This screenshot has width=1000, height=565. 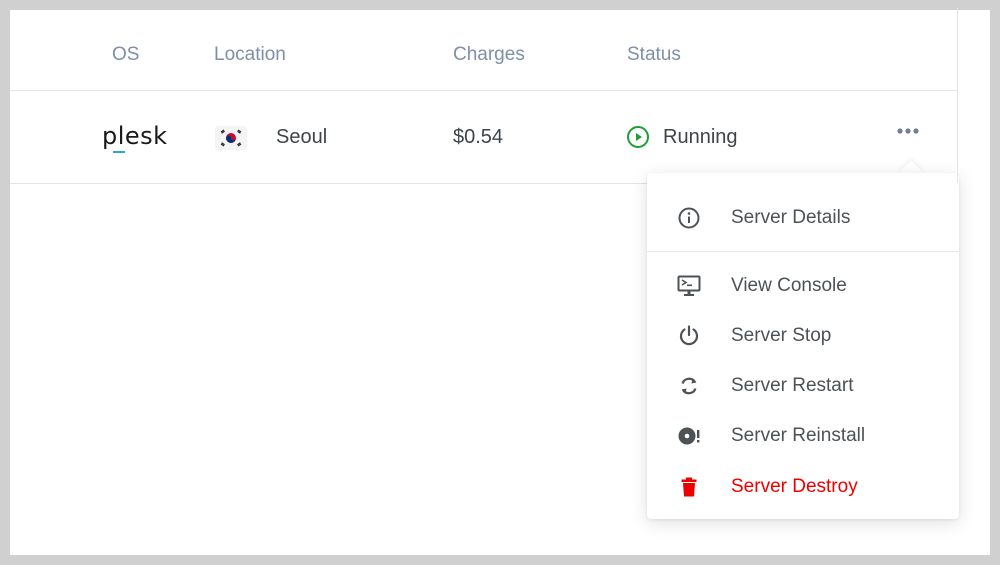 What do you see at coordinates (126, 54) in the screenshot?
I see `column-header-os: OS` at bounding box center [126, 54].